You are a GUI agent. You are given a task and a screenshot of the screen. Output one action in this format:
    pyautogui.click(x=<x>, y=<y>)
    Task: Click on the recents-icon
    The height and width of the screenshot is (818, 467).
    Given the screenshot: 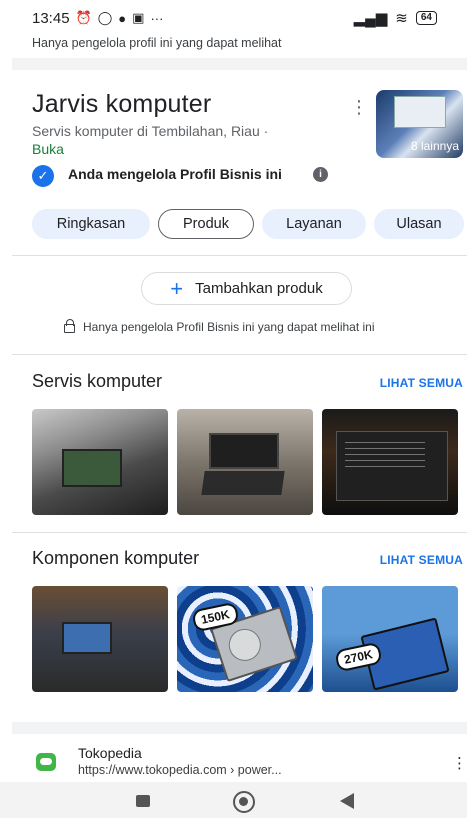 What is the action you would take?
    pyautogui.click(x=143, y=801)
    